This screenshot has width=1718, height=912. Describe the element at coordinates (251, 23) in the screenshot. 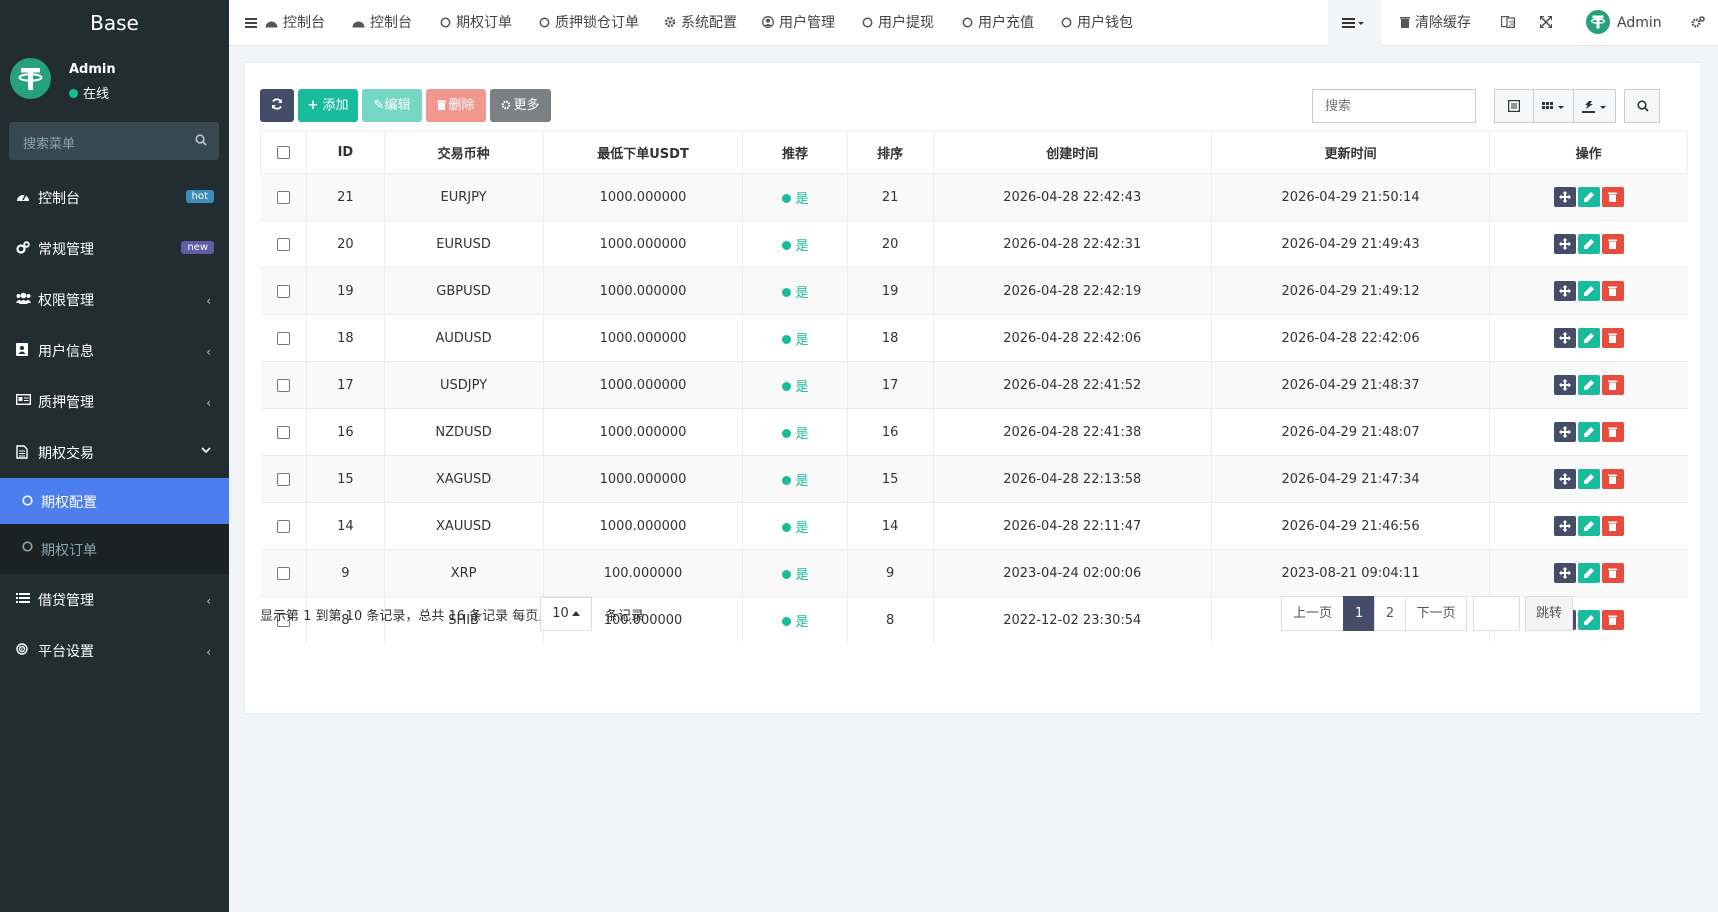

I see `sidebar-toggle-icon` at that location.